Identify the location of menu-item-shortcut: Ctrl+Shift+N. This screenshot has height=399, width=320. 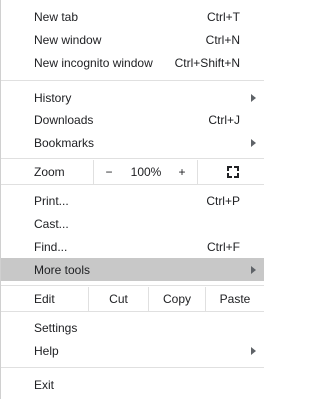
(207, 62).